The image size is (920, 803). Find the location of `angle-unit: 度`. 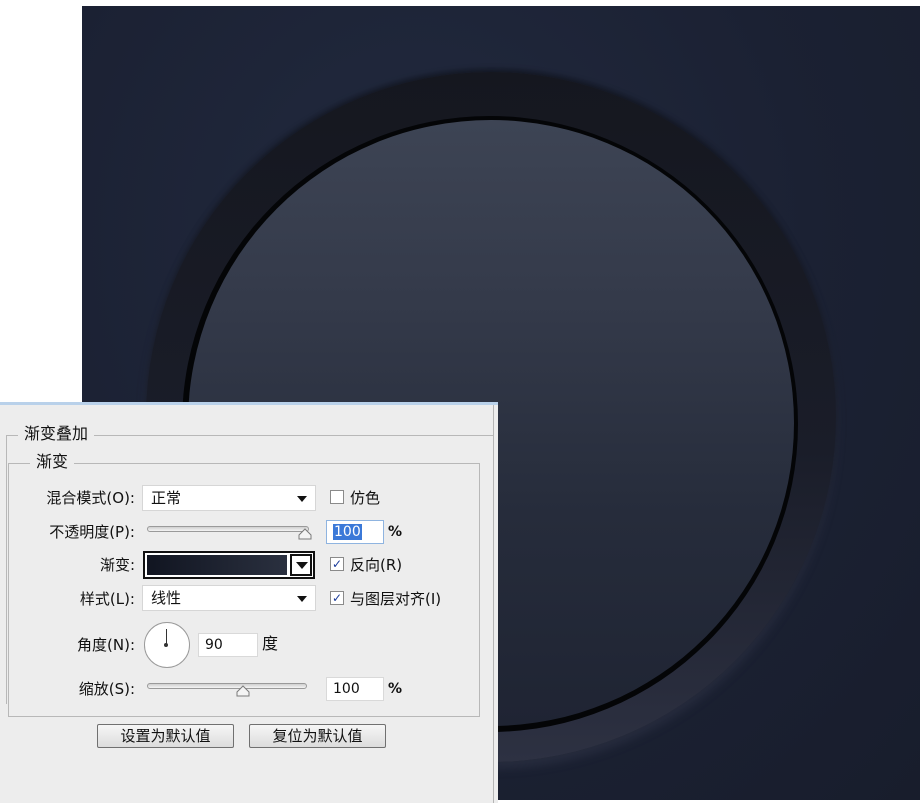

angle-unit: 度 is located at coordinates (270, 643).